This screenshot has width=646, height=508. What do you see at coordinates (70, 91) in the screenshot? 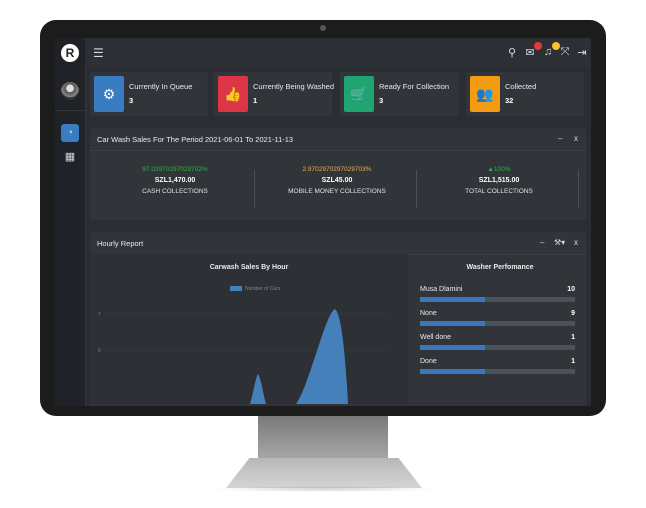
I see `avatar` at bounding box center [70, 91].